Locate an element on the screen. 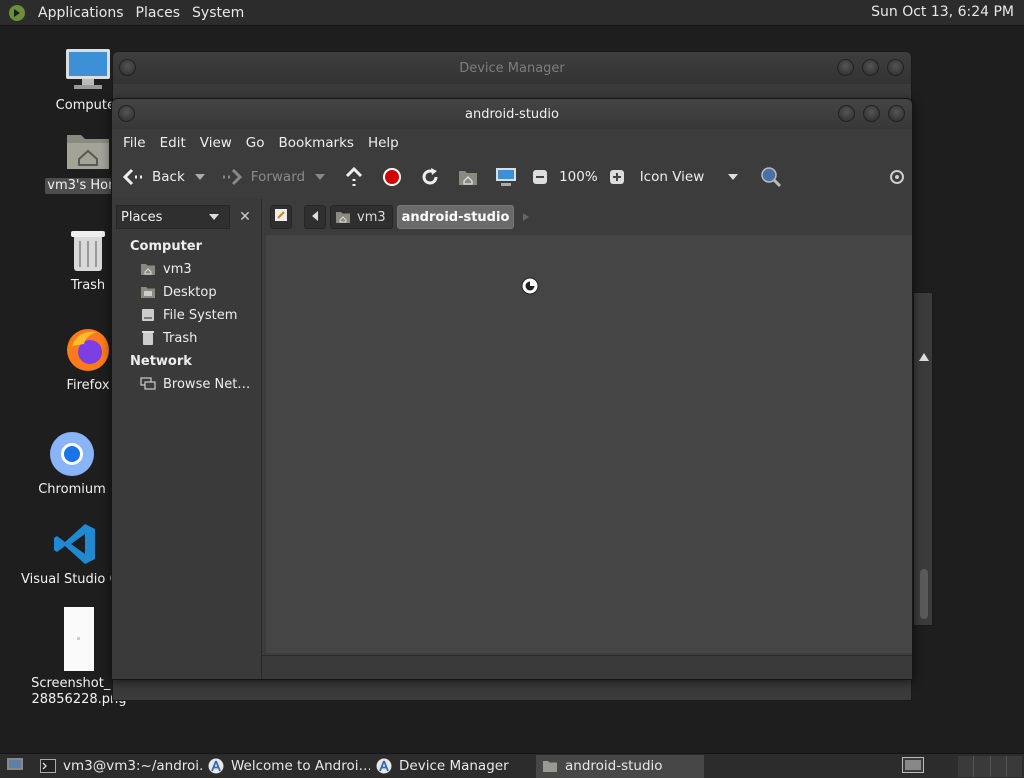  sidebar-item-trash: Trash is located at coordinates (168, 338).